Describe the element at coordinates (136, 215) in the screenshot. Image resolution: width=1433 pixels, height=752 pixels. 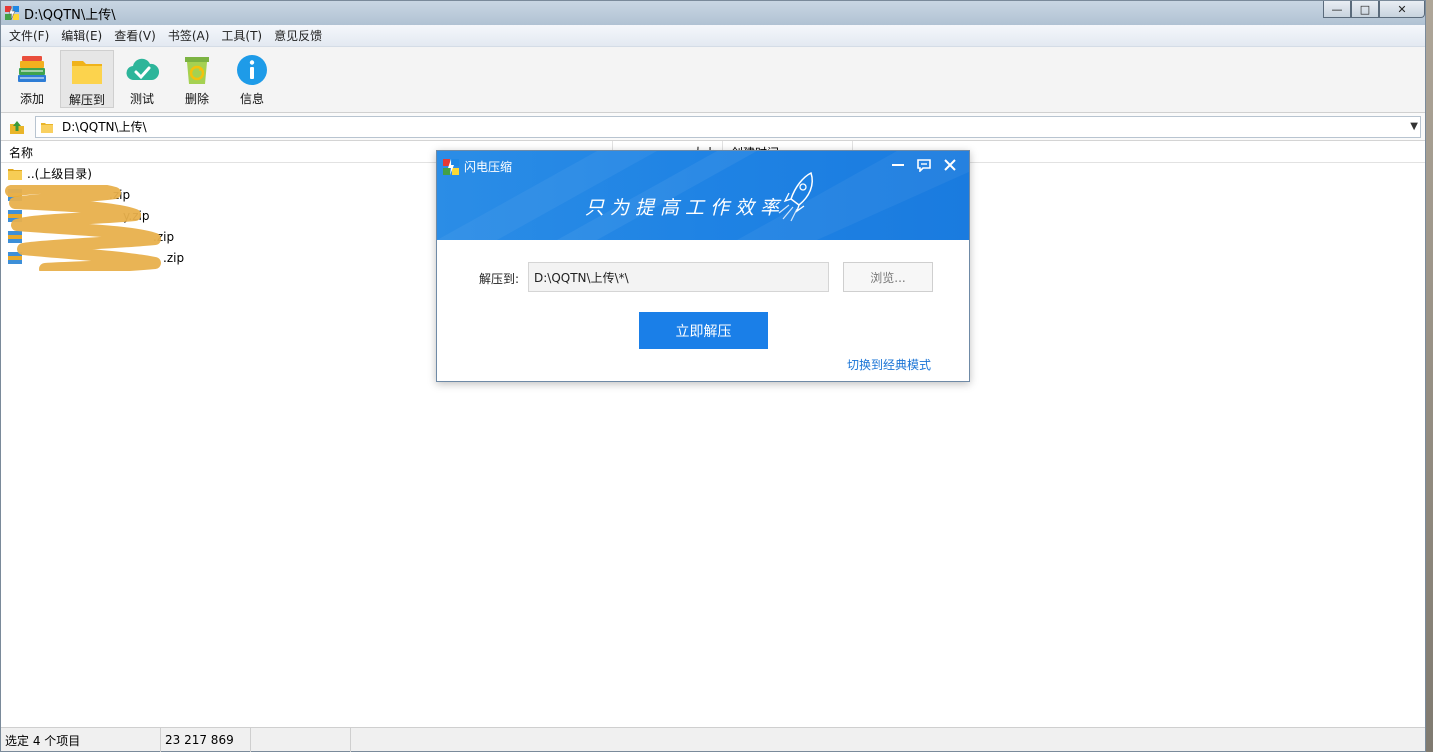
I see `file-name: y.zip` at that location.